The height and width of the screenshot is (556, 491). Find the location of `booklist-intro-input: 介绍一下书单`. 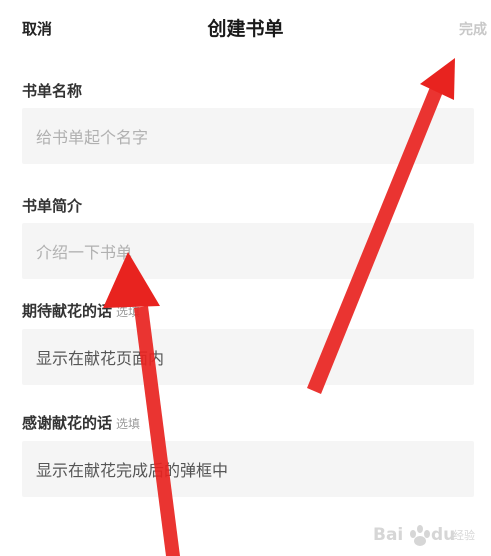

booklist-intro-input: 介绍一下书单 is located at coordinates (248, 251).